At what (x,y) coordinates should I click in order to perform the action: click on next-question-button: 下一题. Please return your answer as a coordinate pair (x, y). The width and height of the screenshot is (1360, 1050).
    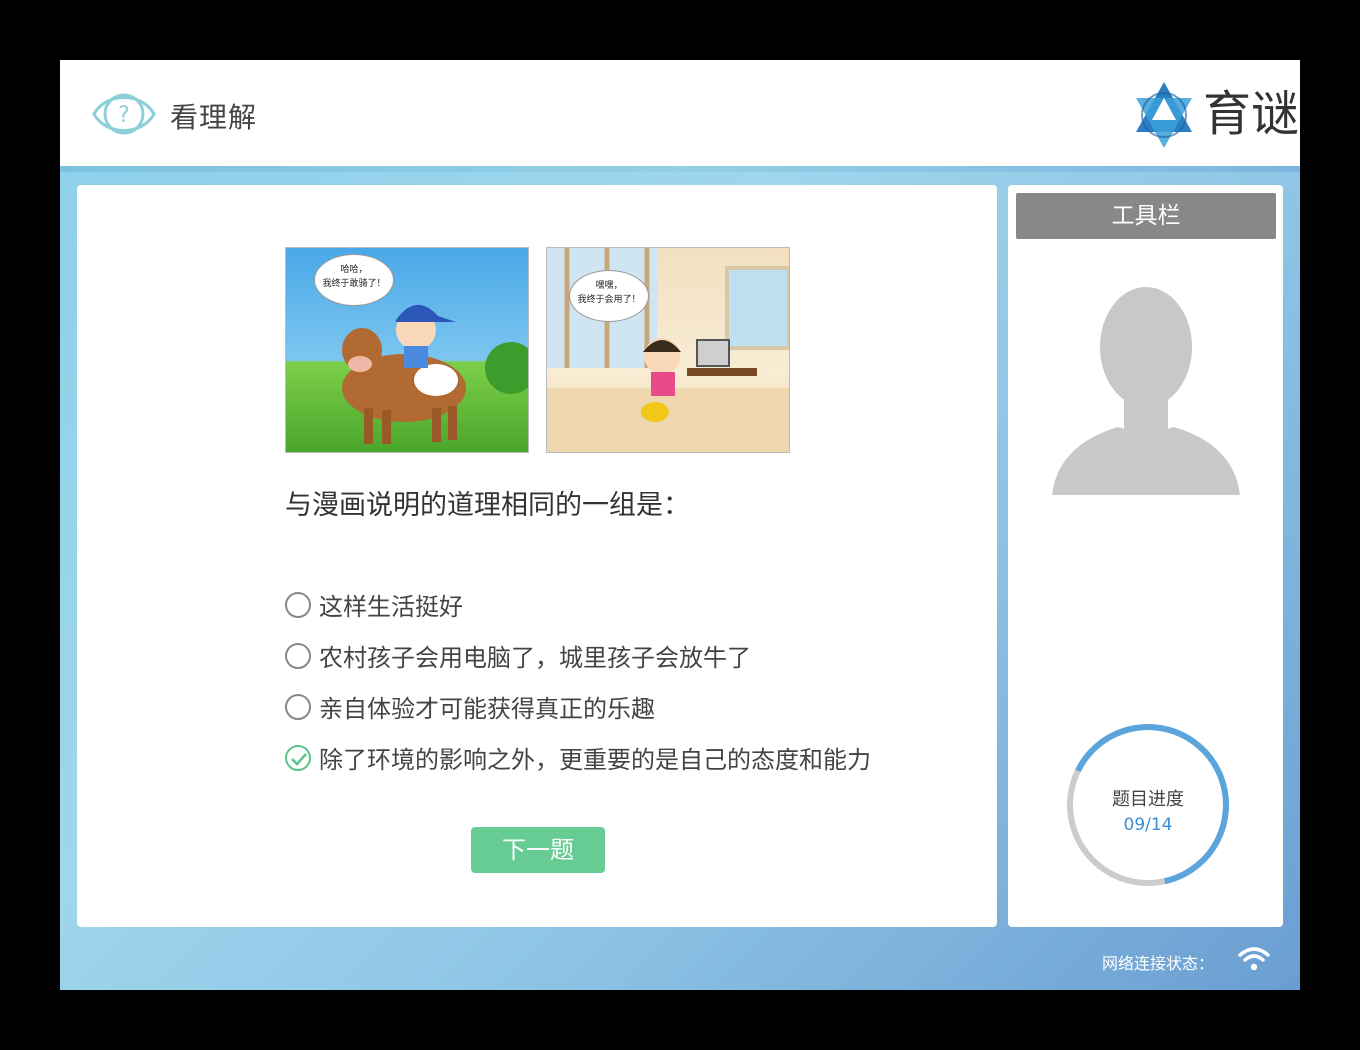
    Looking at the image, I should click on (538, 850).